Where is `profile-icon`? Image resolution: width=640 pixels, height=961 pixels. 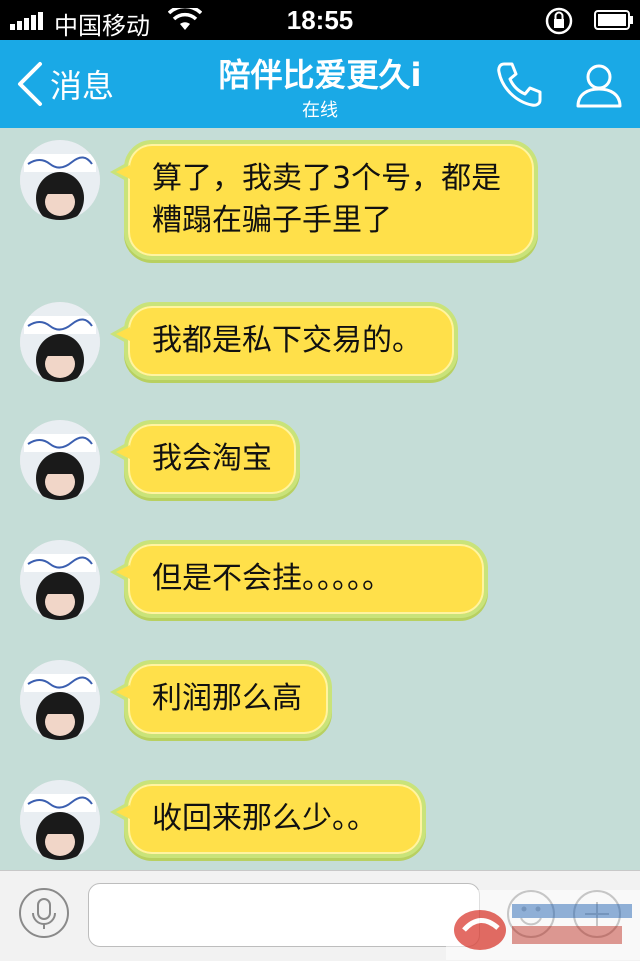 profile-icon is located at coordinates (599, 85).